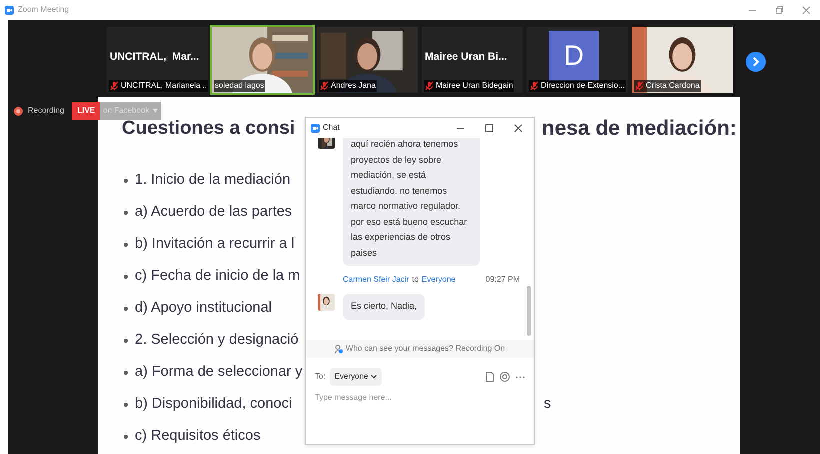 This screenshot has height=454, width=820. Describe the element at coordinates (489, 128) in the screenshot. I see `maximize-icon` at that location.